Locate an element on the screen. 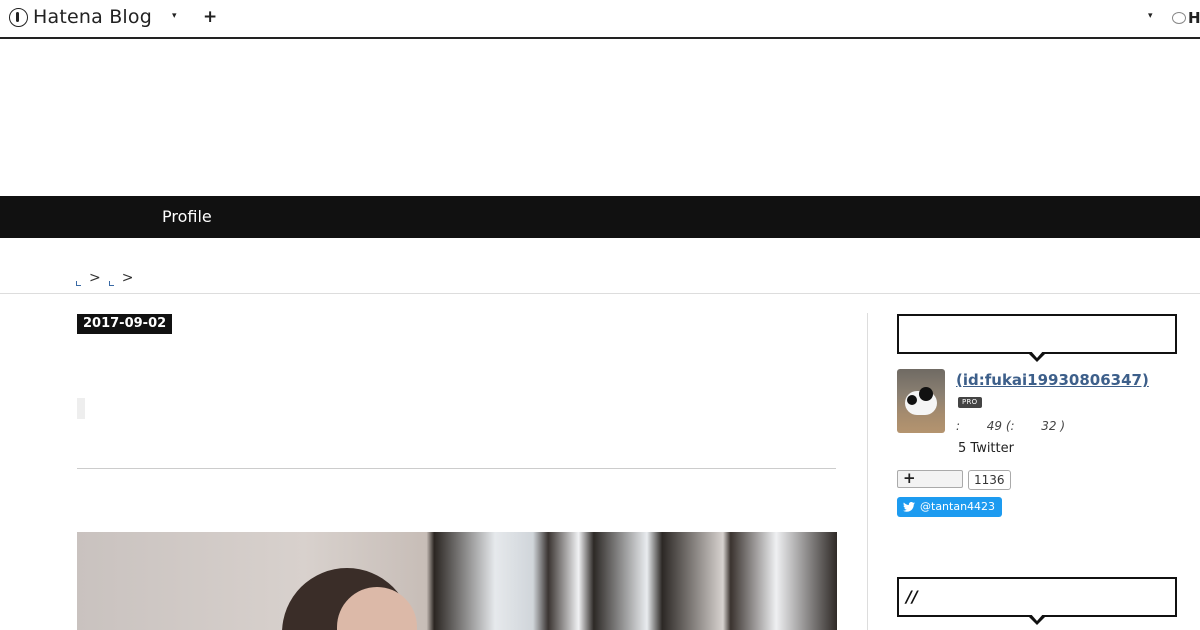 Image resolution: width=1200 pixels, height=630 pixels. avatar is located at coordinates (921, 401).